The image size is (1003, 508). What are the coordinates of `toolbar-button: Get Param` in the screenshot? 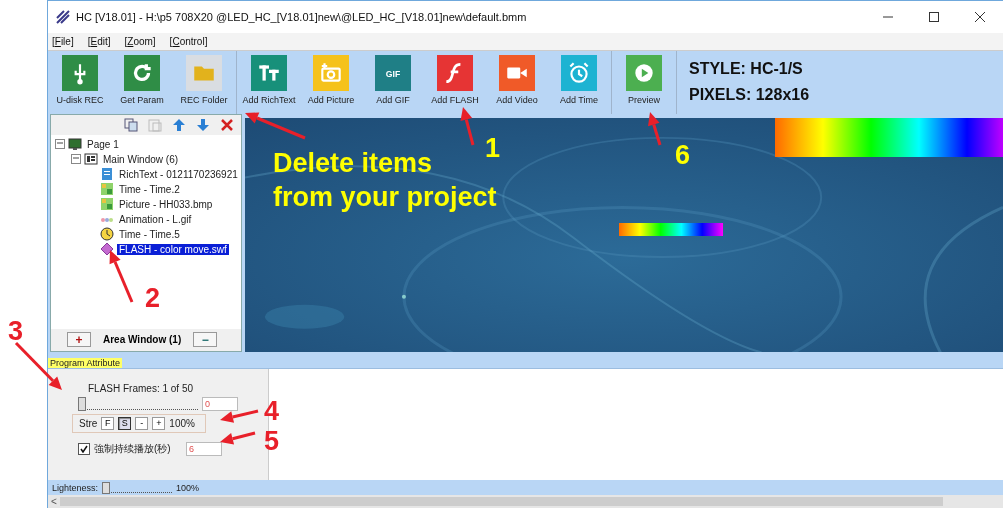 It's located at (142, 79).